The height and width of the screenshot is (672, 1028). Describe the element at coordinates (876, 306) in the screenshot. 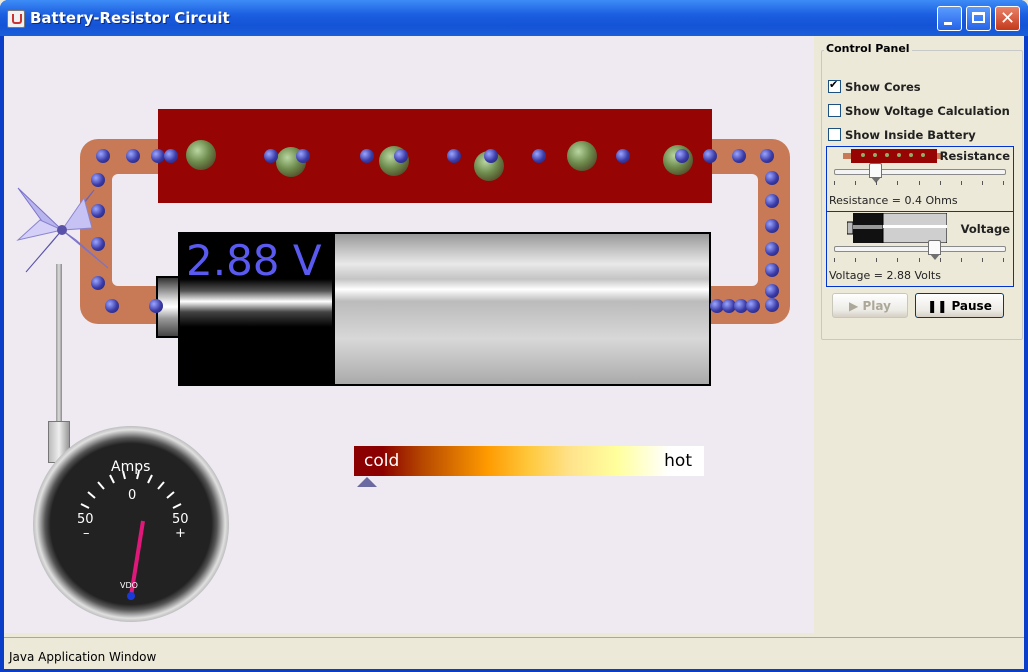

I see `play-label: Play` at that location.